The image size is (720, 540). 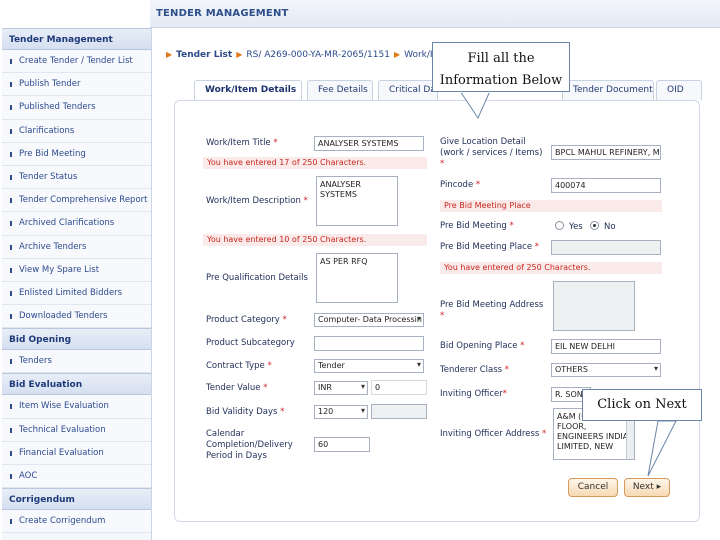 I want to click on sidebar-item: Tender Status, so click(x=76, y=177).